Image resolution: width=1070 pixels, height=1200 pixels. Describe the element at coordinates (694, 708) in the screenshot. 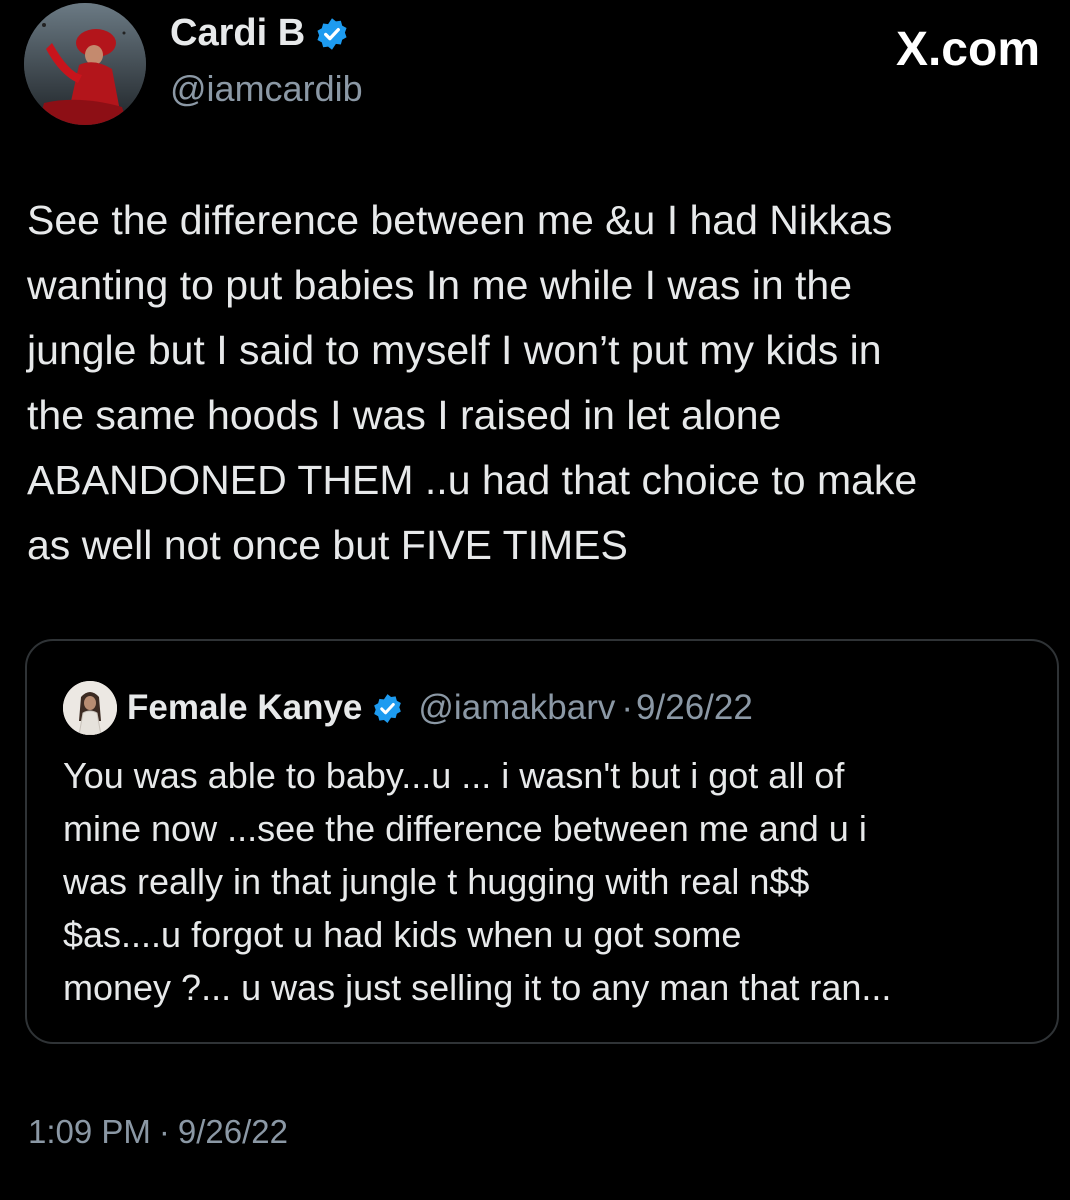

I see `quoted-date: 9/26/22` at that location.